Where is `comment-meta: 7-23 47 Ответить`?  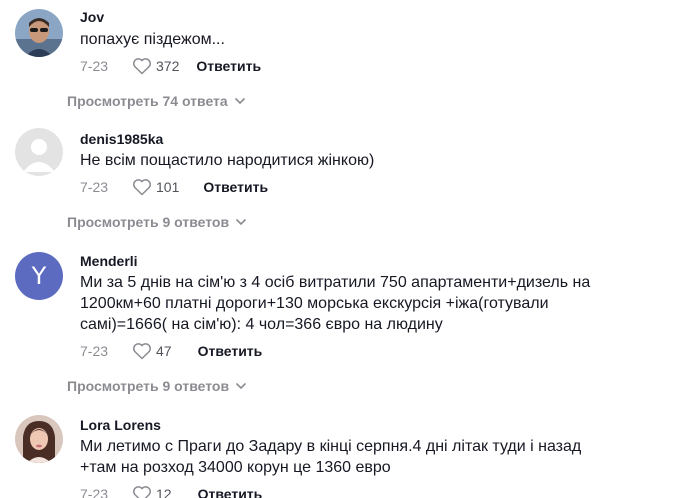 comment-meta: 7-23 47 Ответить is located at coordinates (171, 351).